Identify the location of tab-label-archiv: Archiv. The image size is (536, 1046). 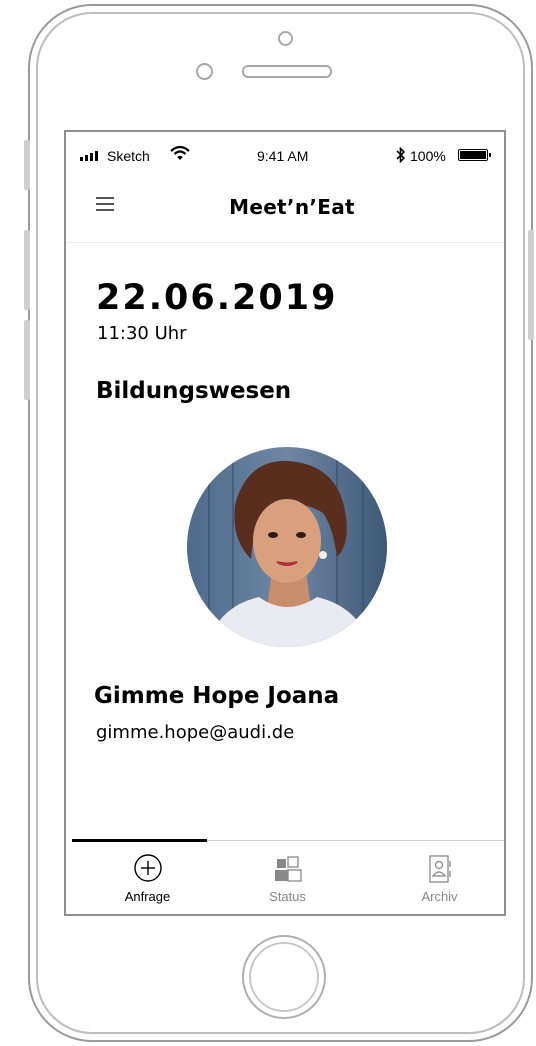
(439, 896).